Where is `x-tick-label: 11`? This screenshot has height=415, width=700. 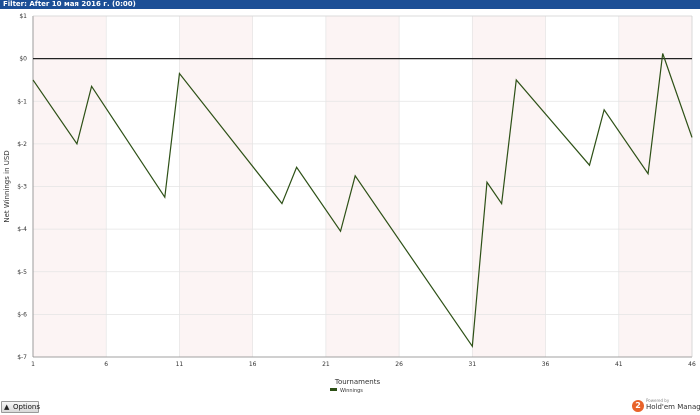
x-tick-label: 11 is located at coordinates (180, 364).